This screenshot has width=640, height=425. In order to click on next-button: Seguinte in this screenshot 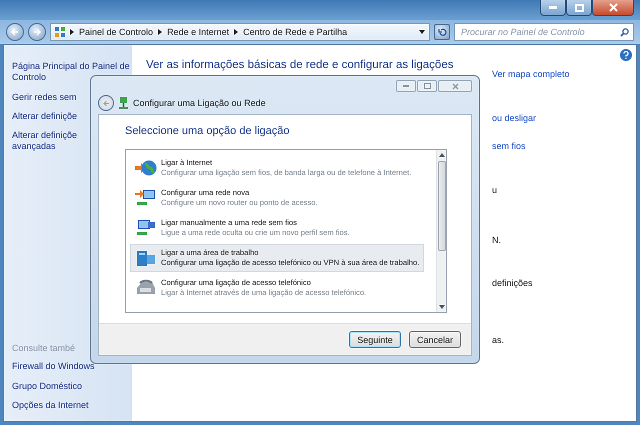, I will do `click(375, 339)`.